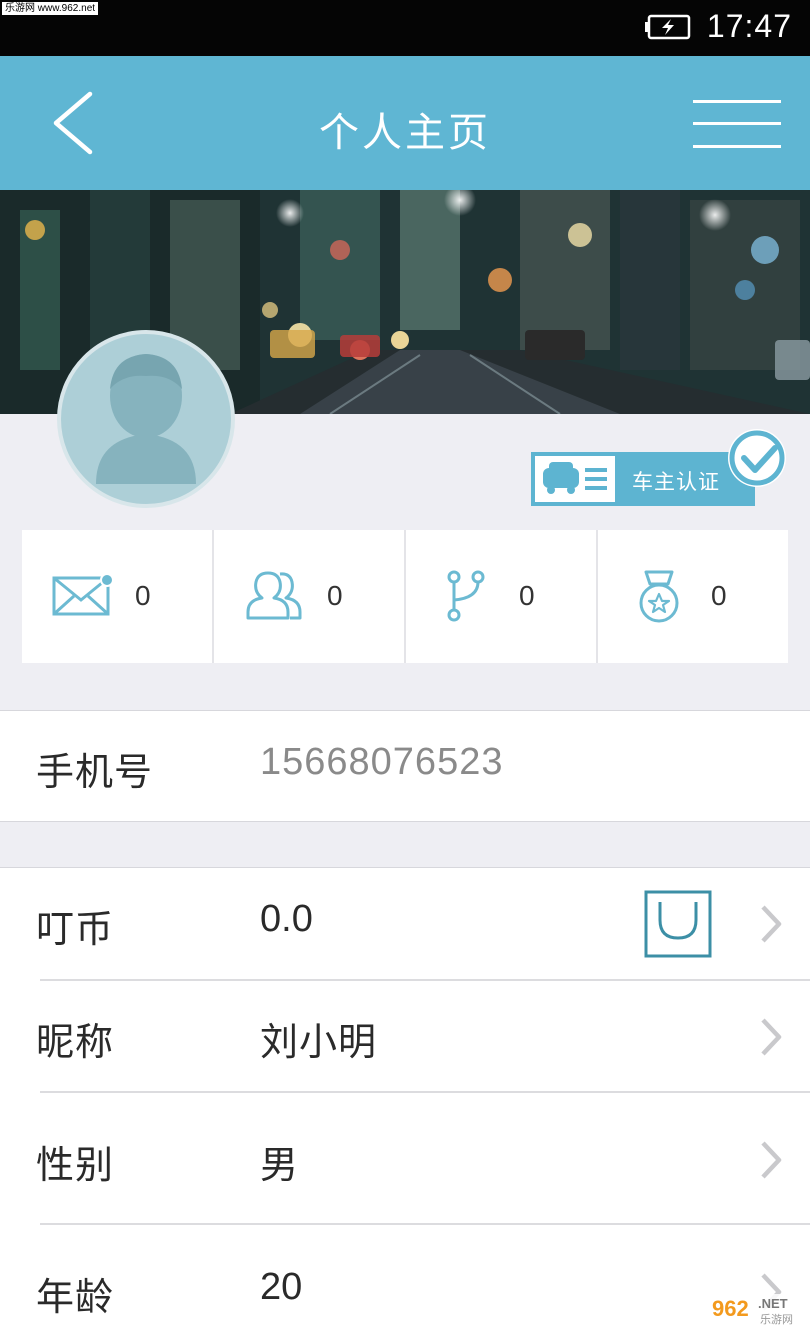 The height and width of the screenshot is (1332, 810). What do you see at coordinates (502, 596) in the screenshot?
I see `stat-shares: 0` at bounding box center [502, 596].